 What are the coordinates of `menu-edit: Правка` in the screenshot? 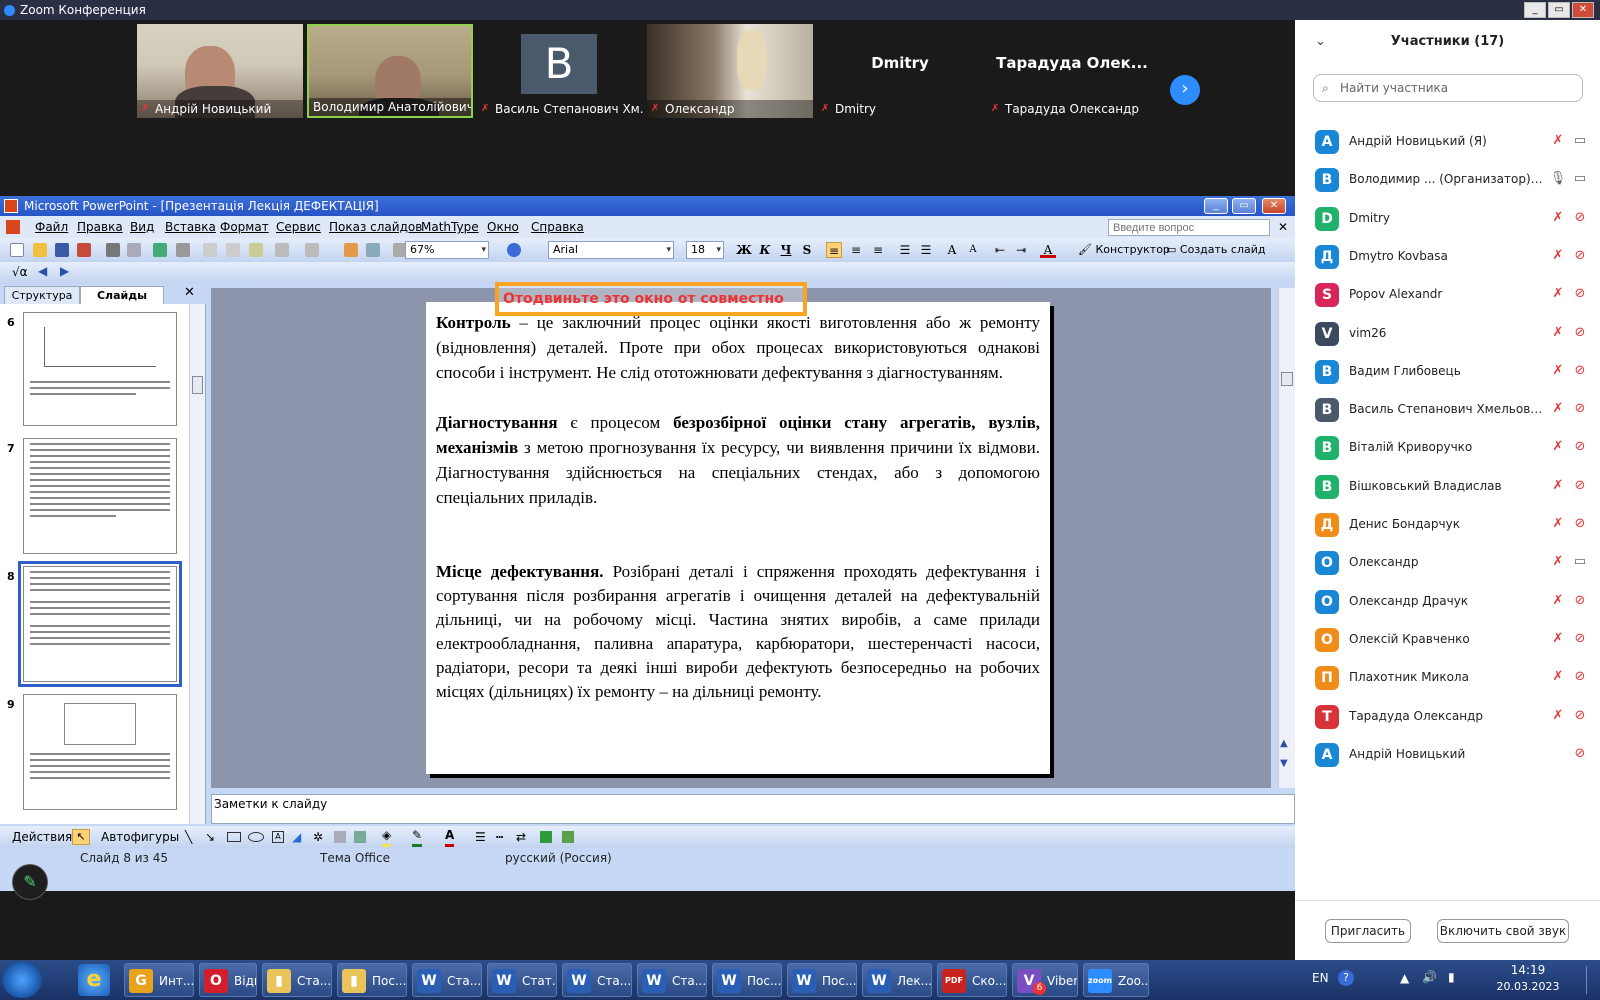 It's located at (100, 227).